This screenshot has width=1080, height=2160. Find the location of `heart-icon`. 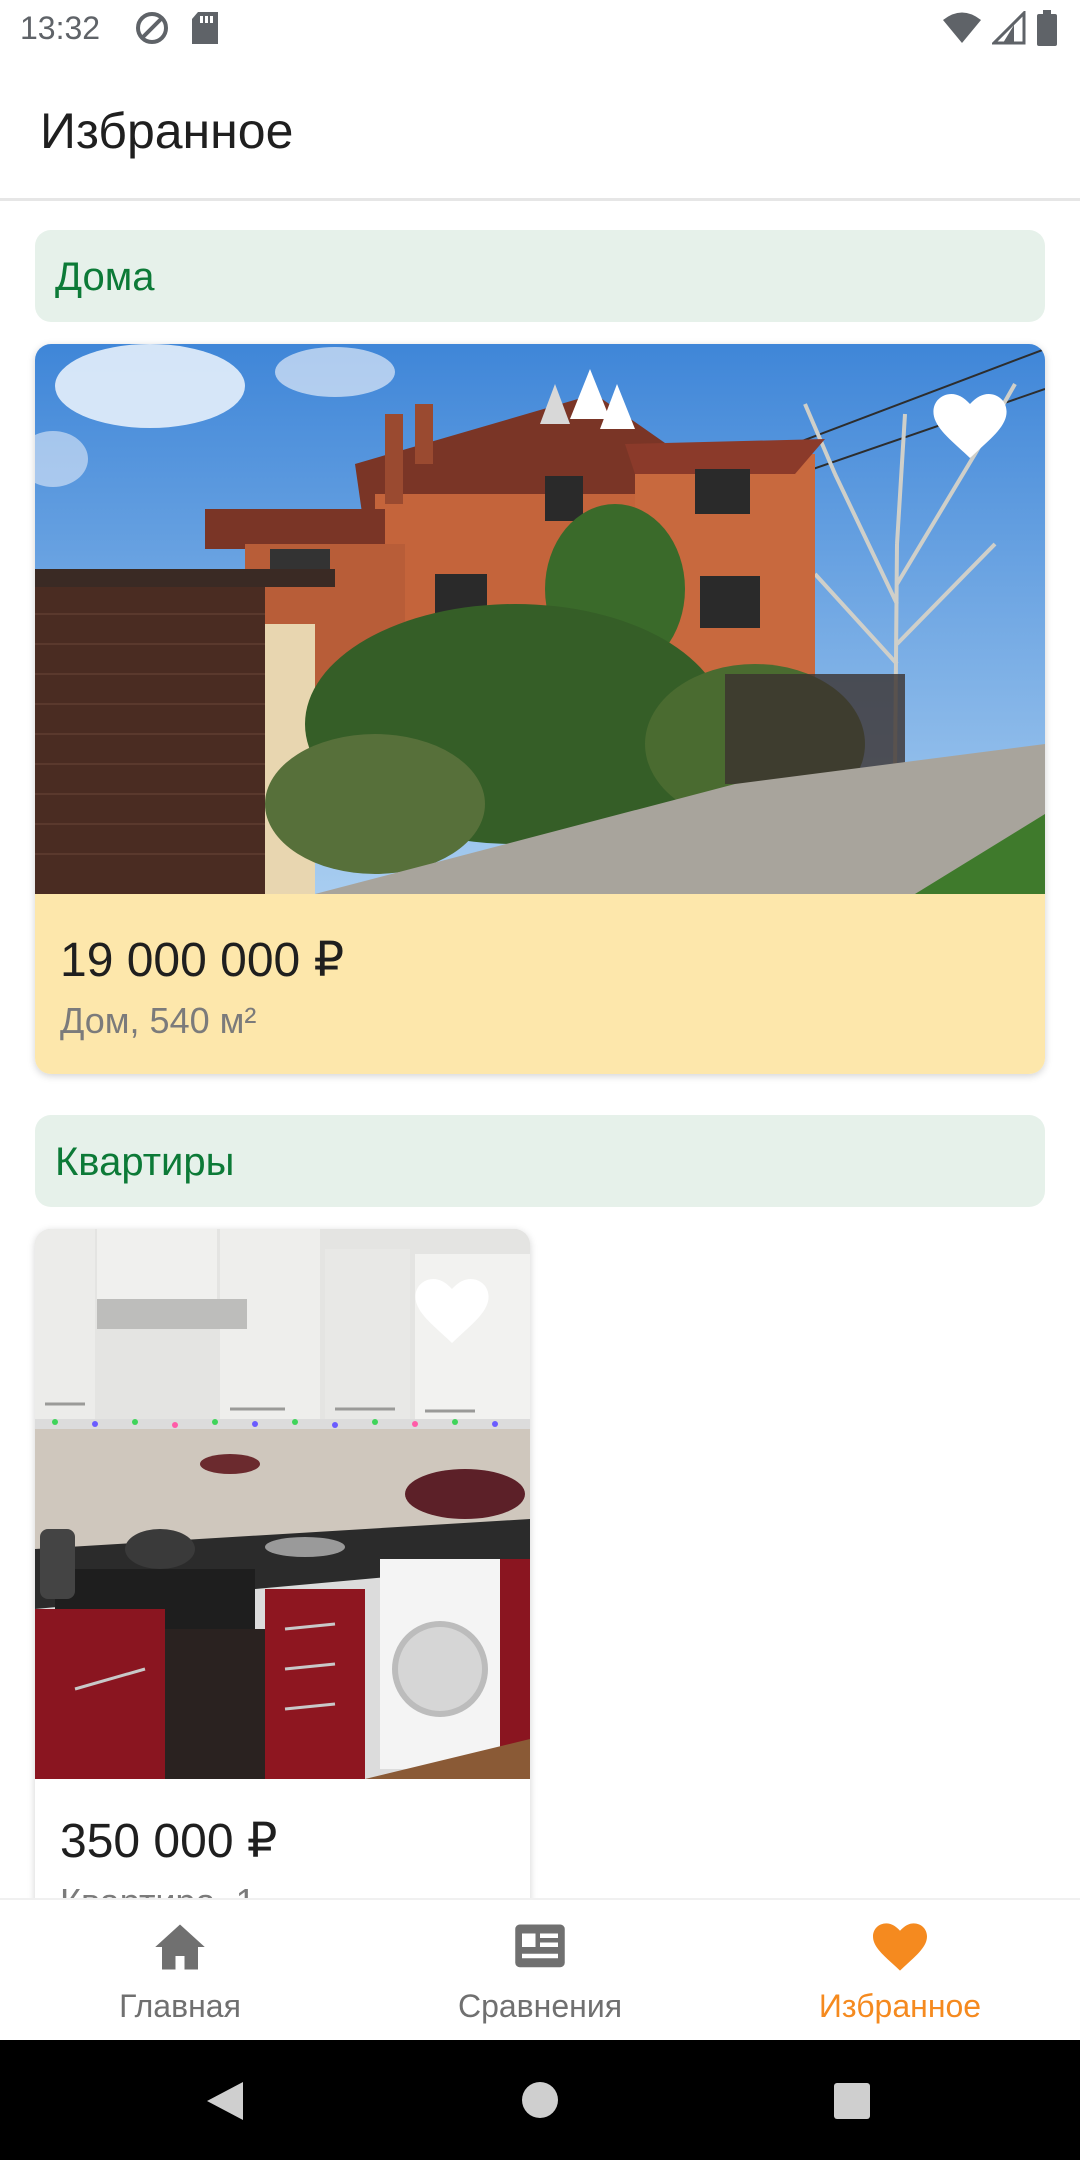

heart-icon is located at coordinates (900, 1947).